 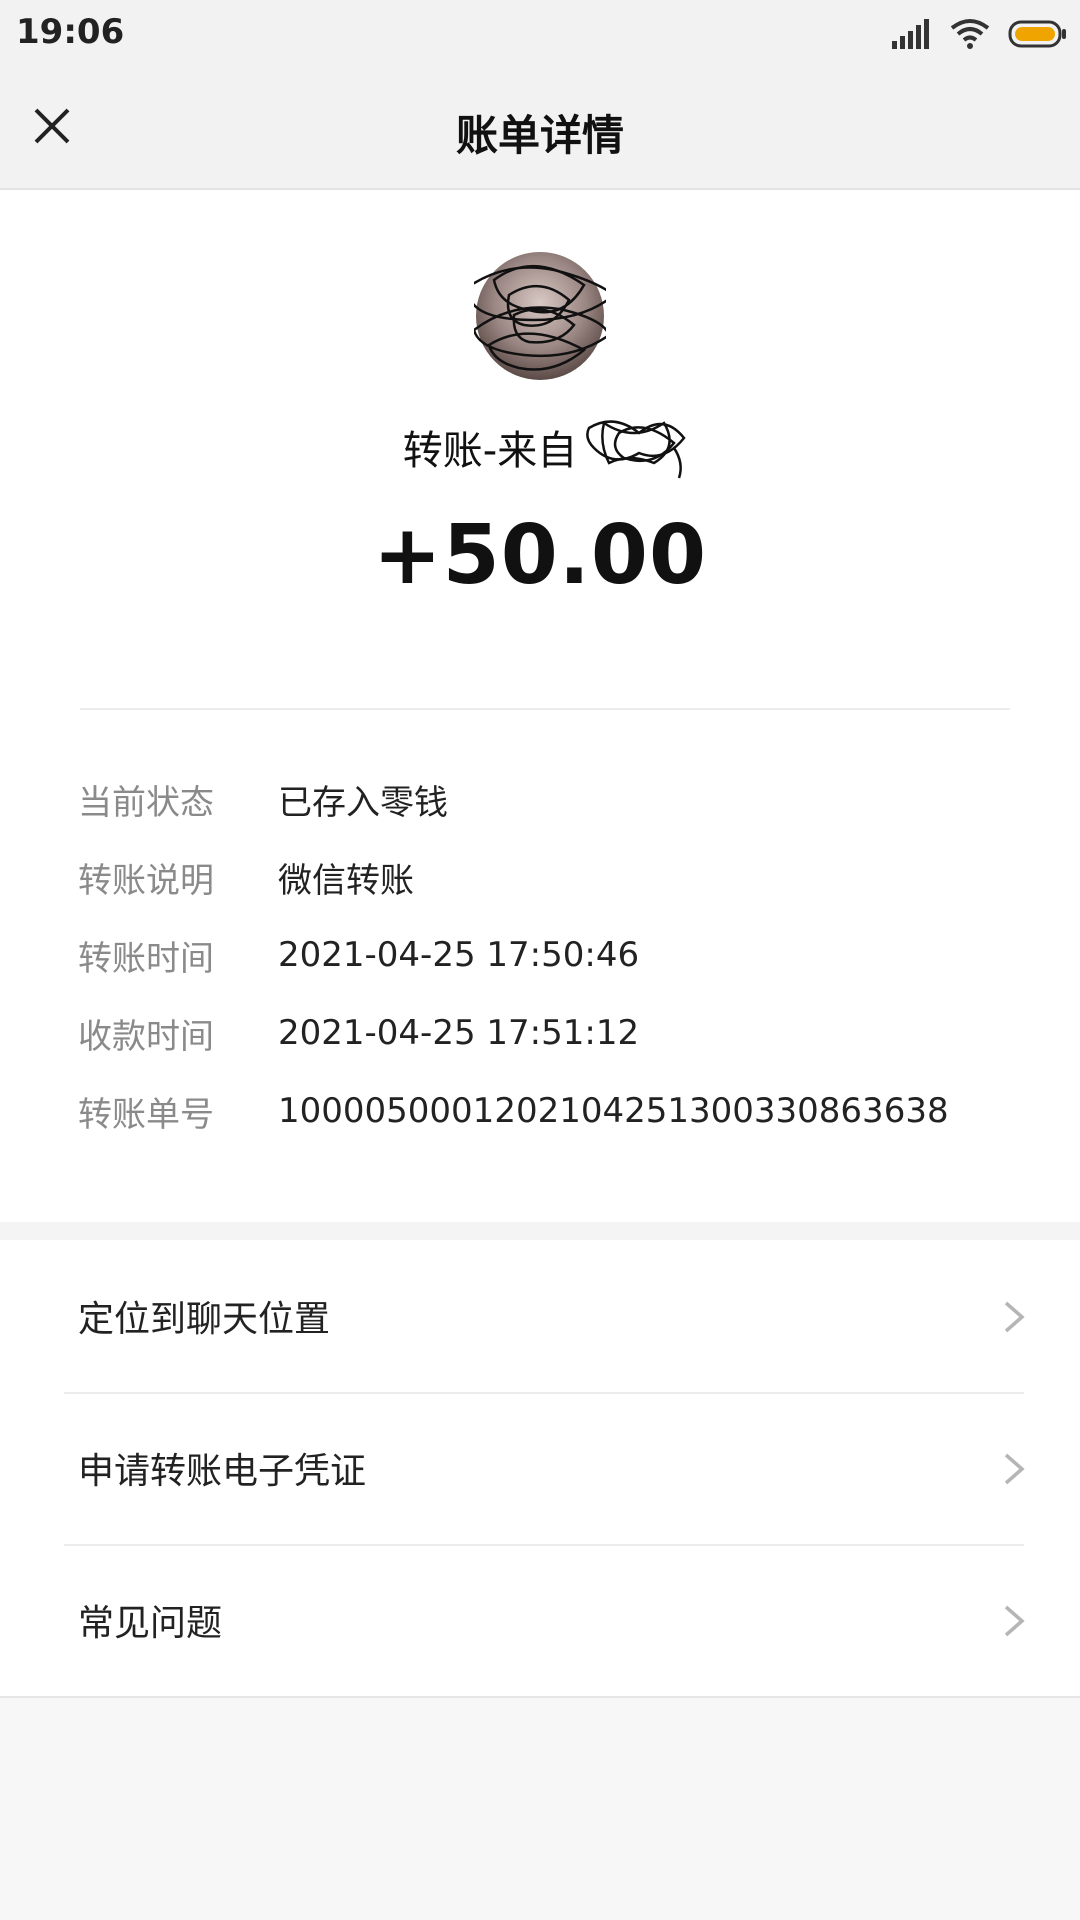 I want to click on faq-button: 常见问题, so click(x=540, y=1620).